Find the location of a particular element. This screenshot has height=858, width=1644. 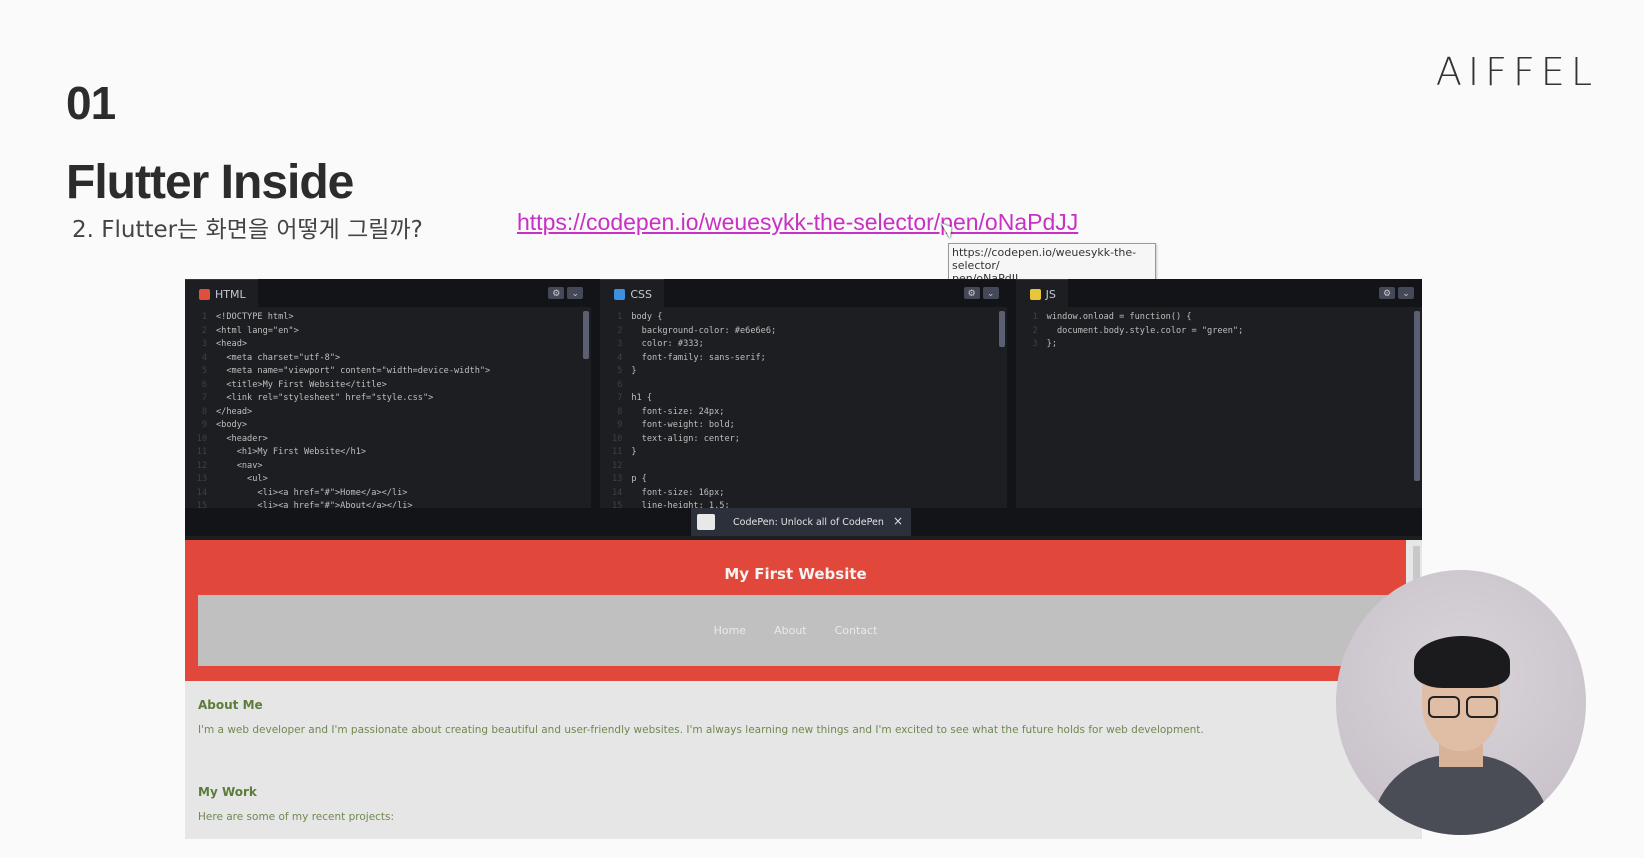

work-heading: My Work is located at coordinates (227, 792).